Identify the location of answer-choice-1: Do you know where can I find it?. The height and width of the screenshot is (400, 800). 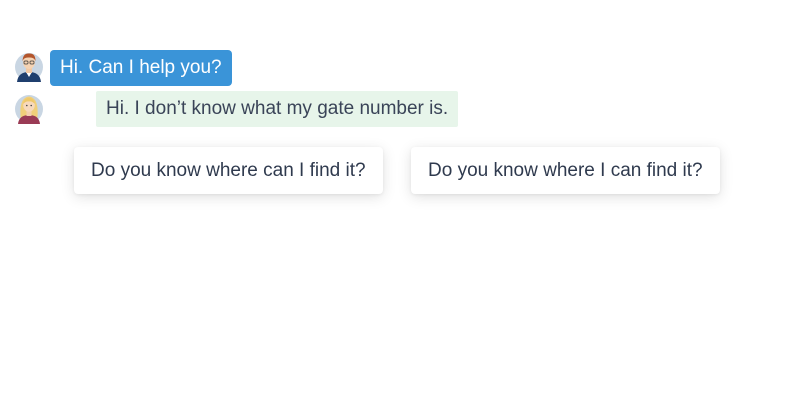
(228, 170).